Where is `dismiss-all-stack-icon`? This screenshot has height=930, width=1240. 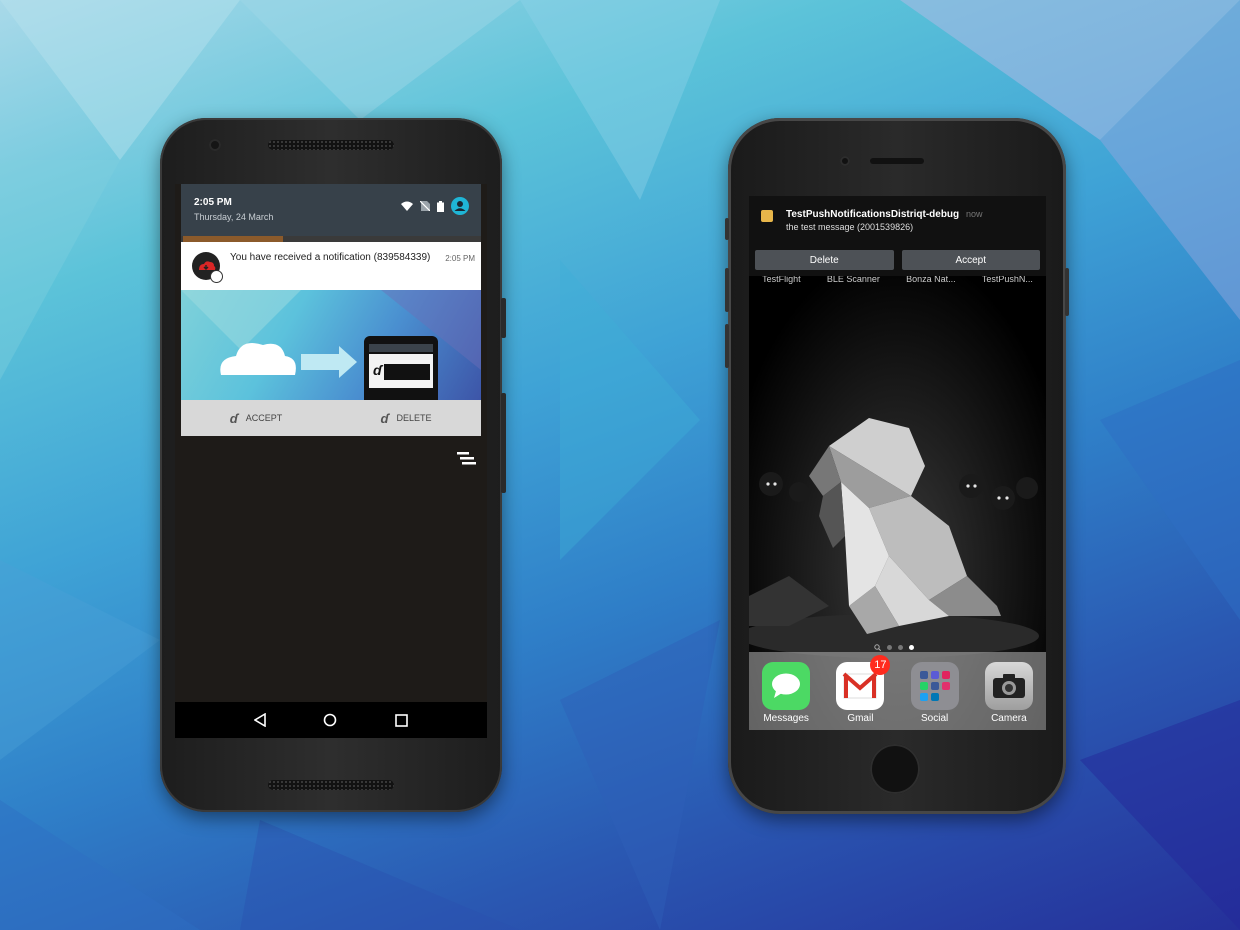
dismiss-all-stack-icon is located at coordinates (467, 460).